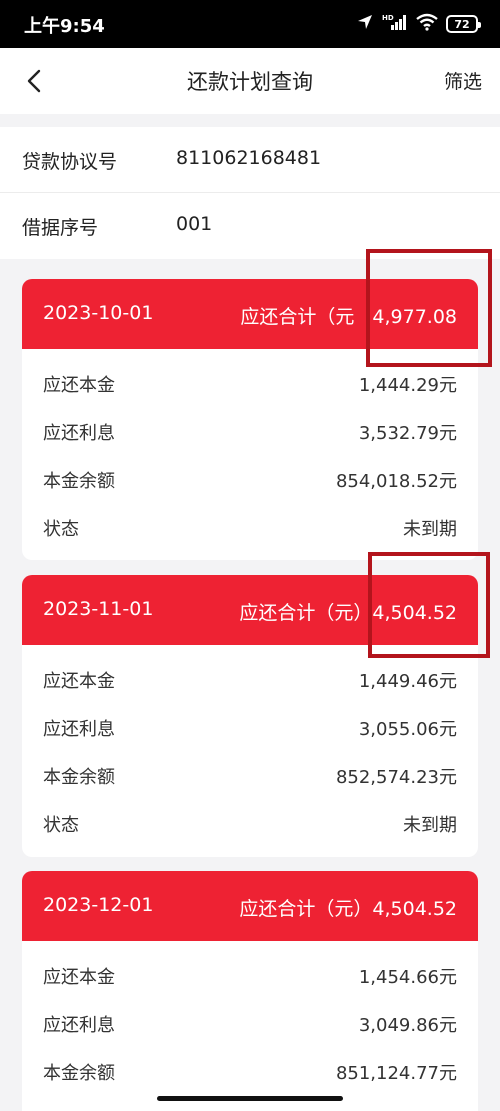  I want to click on agreement-row: 贷款协议号 811062168481, so click(250, 160).